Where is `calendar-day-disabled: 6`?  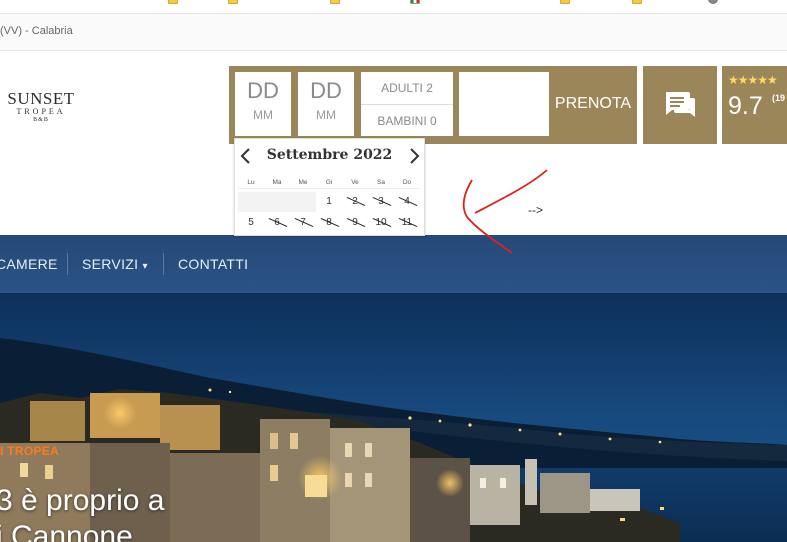
calendar-day-disabled: 6 is located at coordinates (277, 223).